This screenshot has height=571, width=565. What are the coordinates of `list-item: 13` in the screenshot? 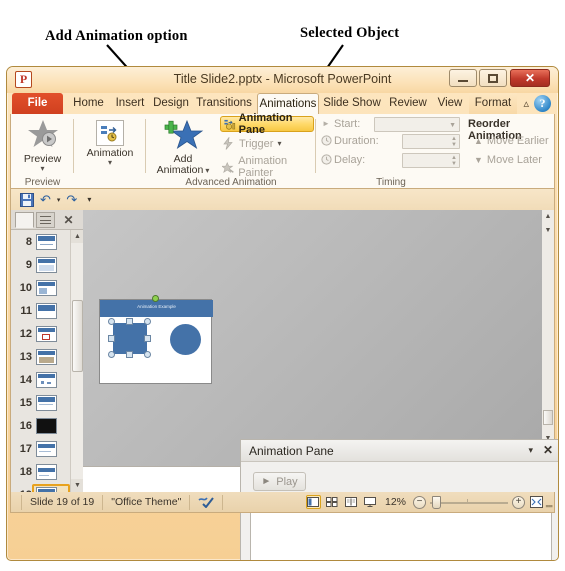 It's located at (40, 356).